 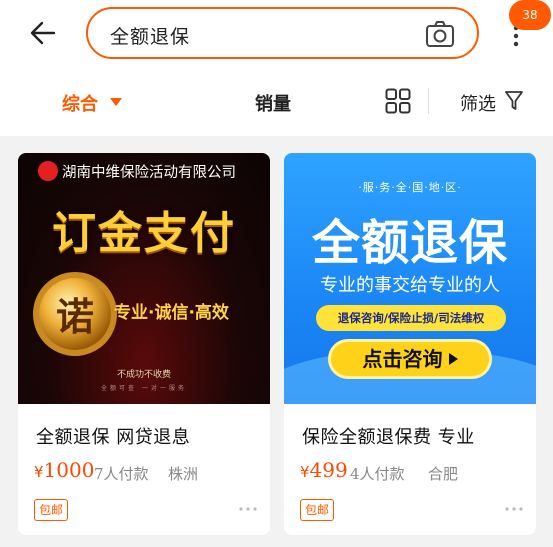 I want to click on filter-divider, so click(x=428, y=101).